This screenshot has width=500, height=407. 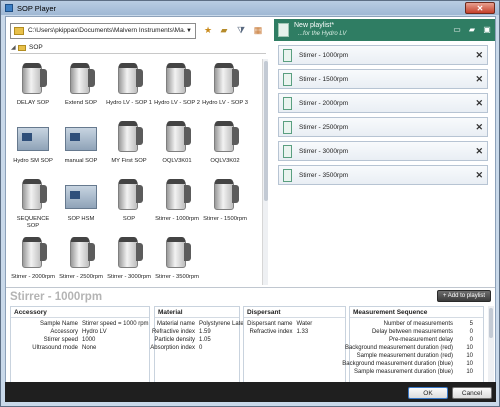 What do you see at coordinates (264, 312) in the screenshot?
I see `section-heading: Dispersant` at bounding box center [264, 312].